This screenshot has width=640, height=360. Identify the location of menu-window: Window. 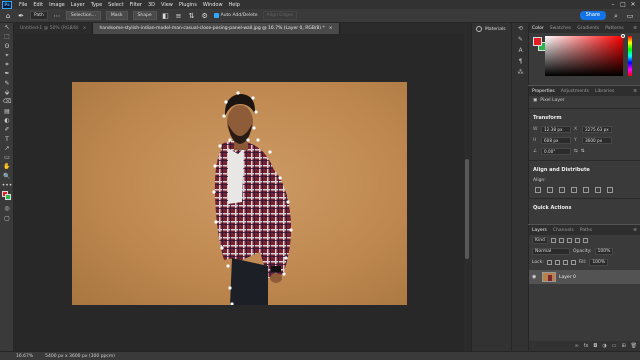
(213, 5).